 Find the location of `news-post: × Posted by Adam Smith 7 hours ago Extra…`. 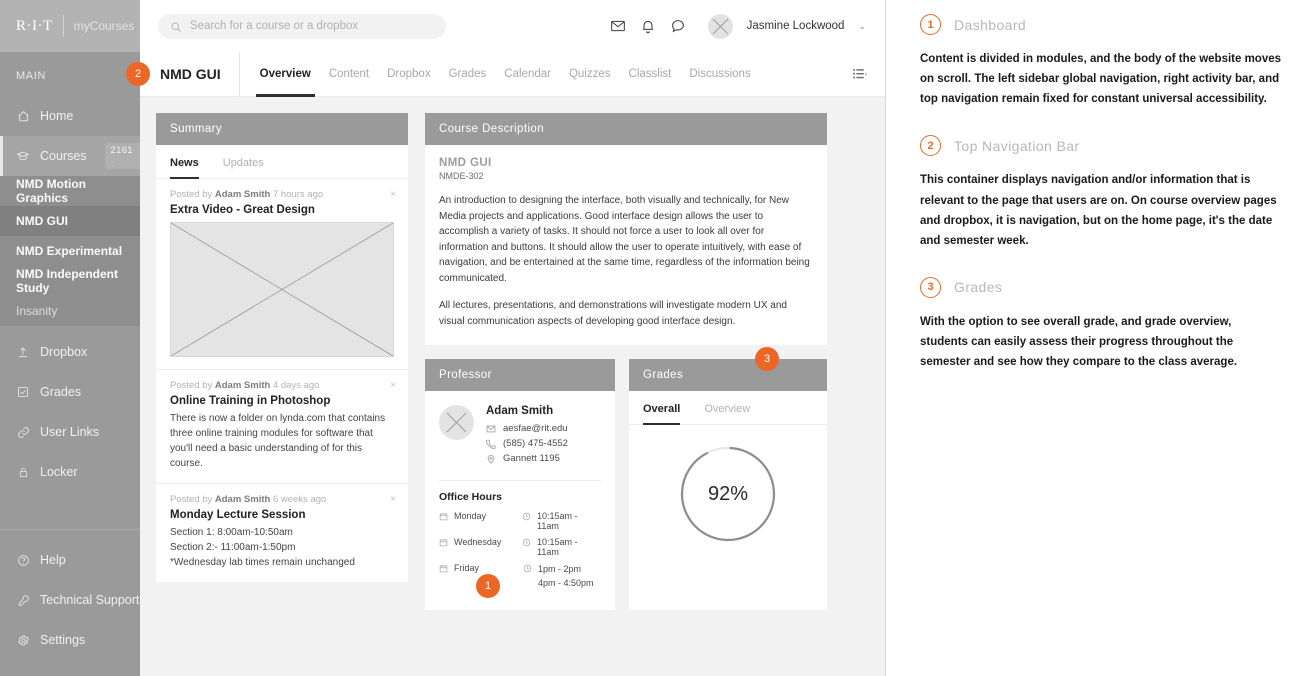

news-post: × Posted by Adam Smith 7 hours ago Extra… is located at coordinates (282, 274).